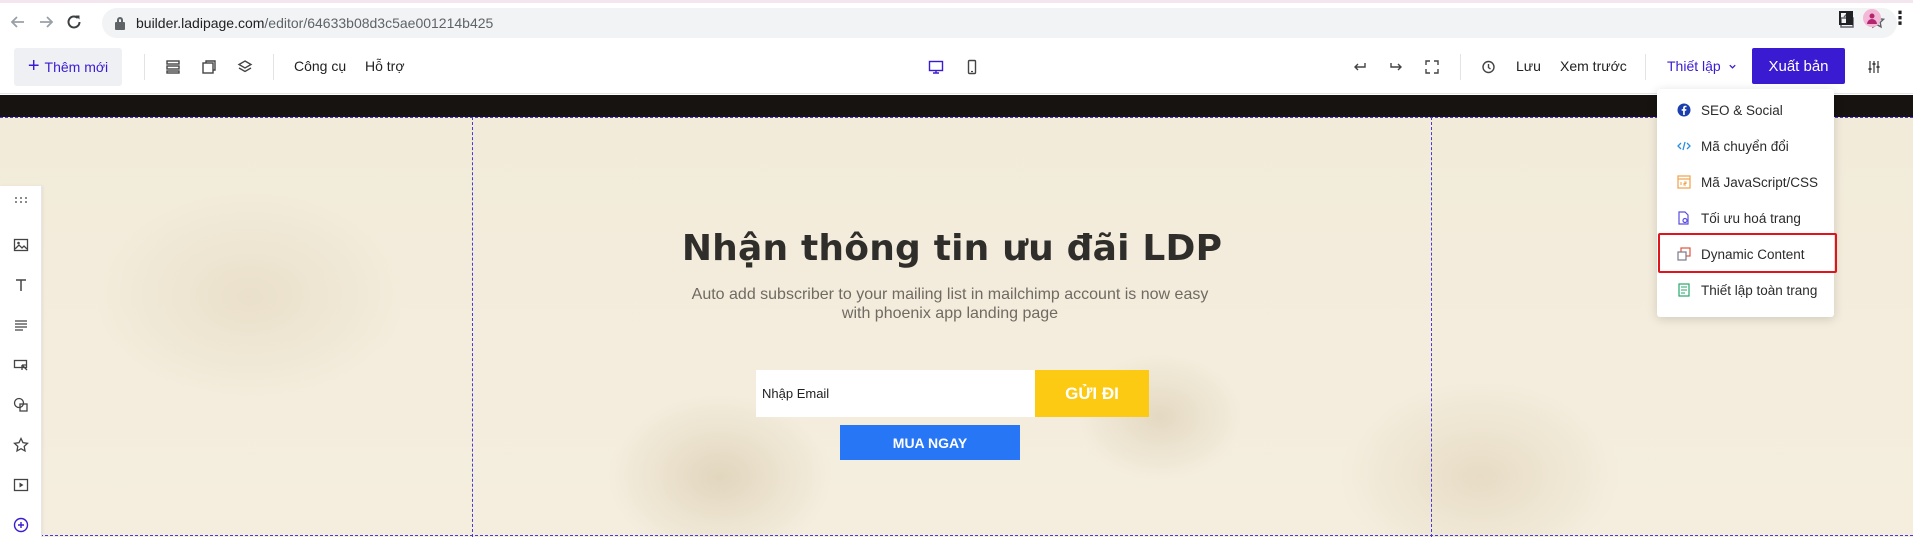  What do you see at coordinates (21, 405) in the screenshot?
I see `shape-icon` at bounding box center [21, 405].